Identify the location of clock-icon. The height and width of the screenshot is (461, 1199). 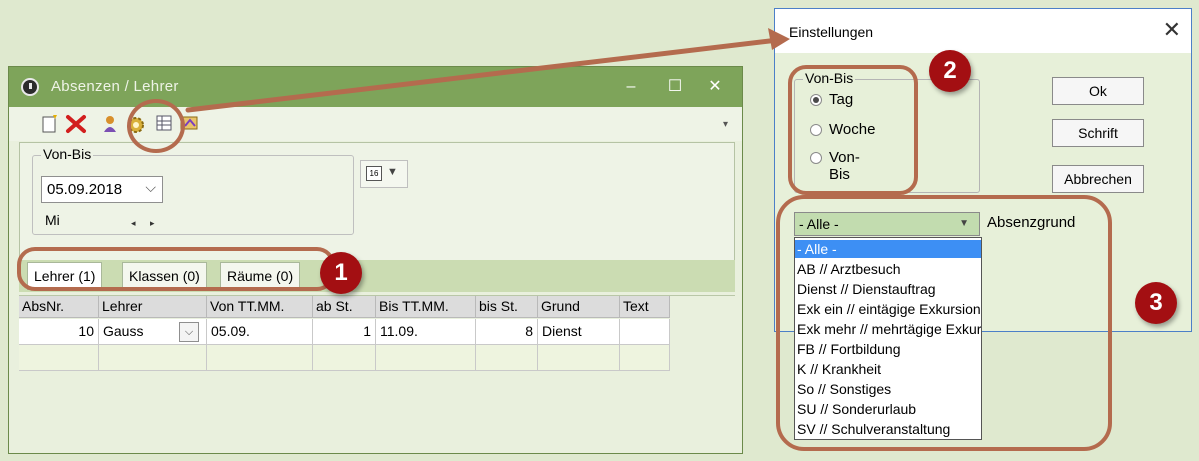
(30, 87).